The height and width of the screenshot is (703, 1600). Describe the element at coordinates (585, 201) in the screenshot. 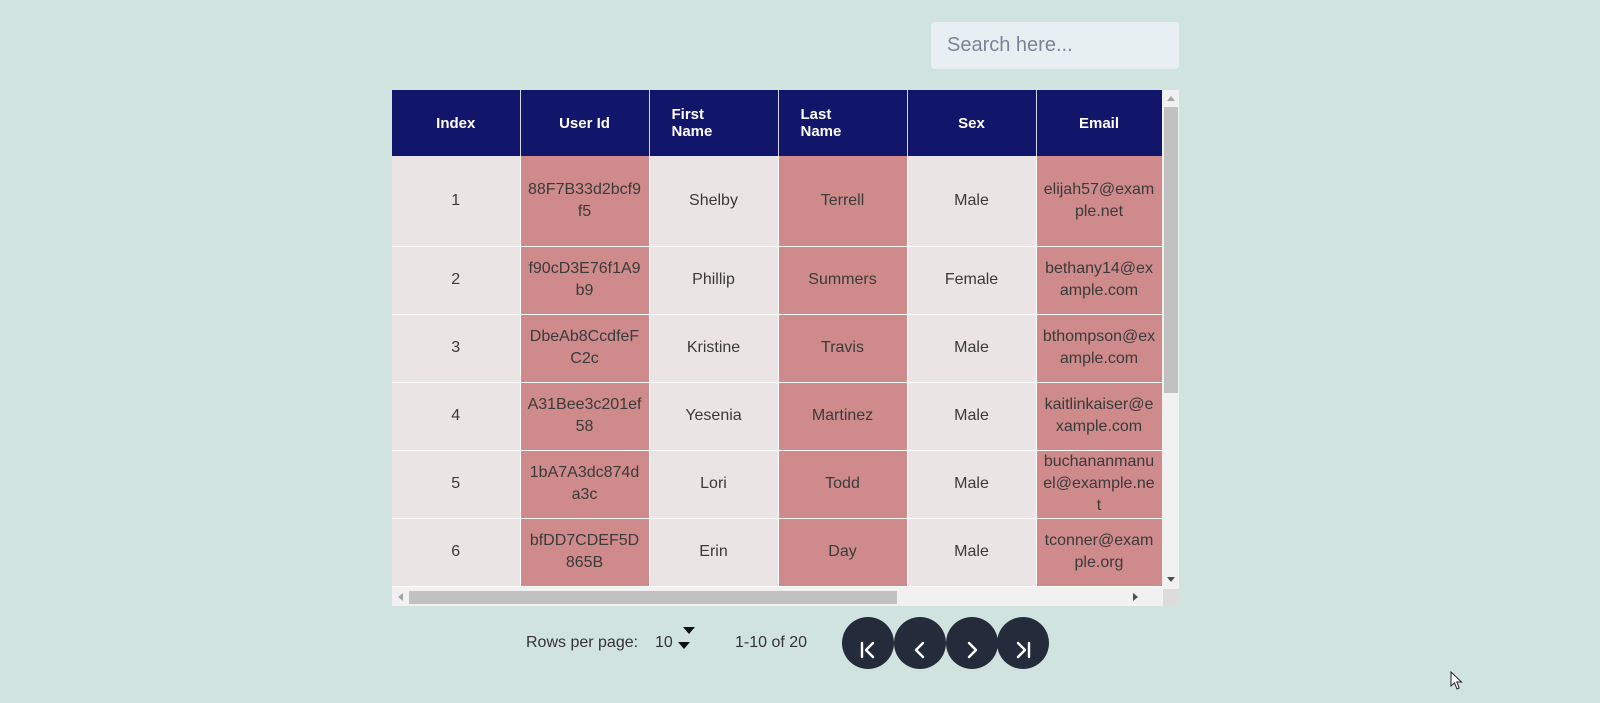

I see `cell-user-id: 88F7B33d2bcf9f5` at that location.